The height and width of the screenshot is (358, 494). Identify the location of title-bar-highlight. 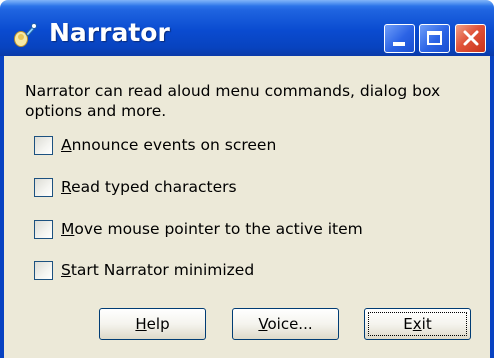
(247, 3).